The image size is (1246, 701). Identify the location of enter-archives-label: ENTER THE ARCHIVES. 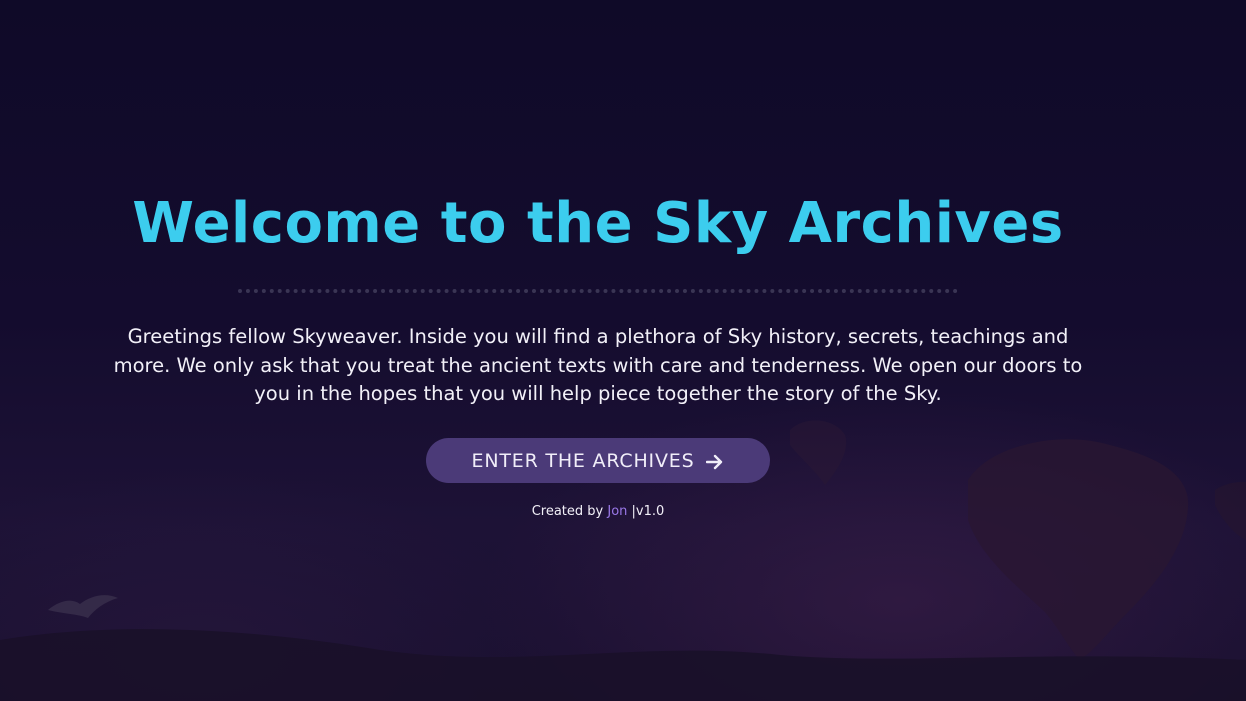
(583, 460).